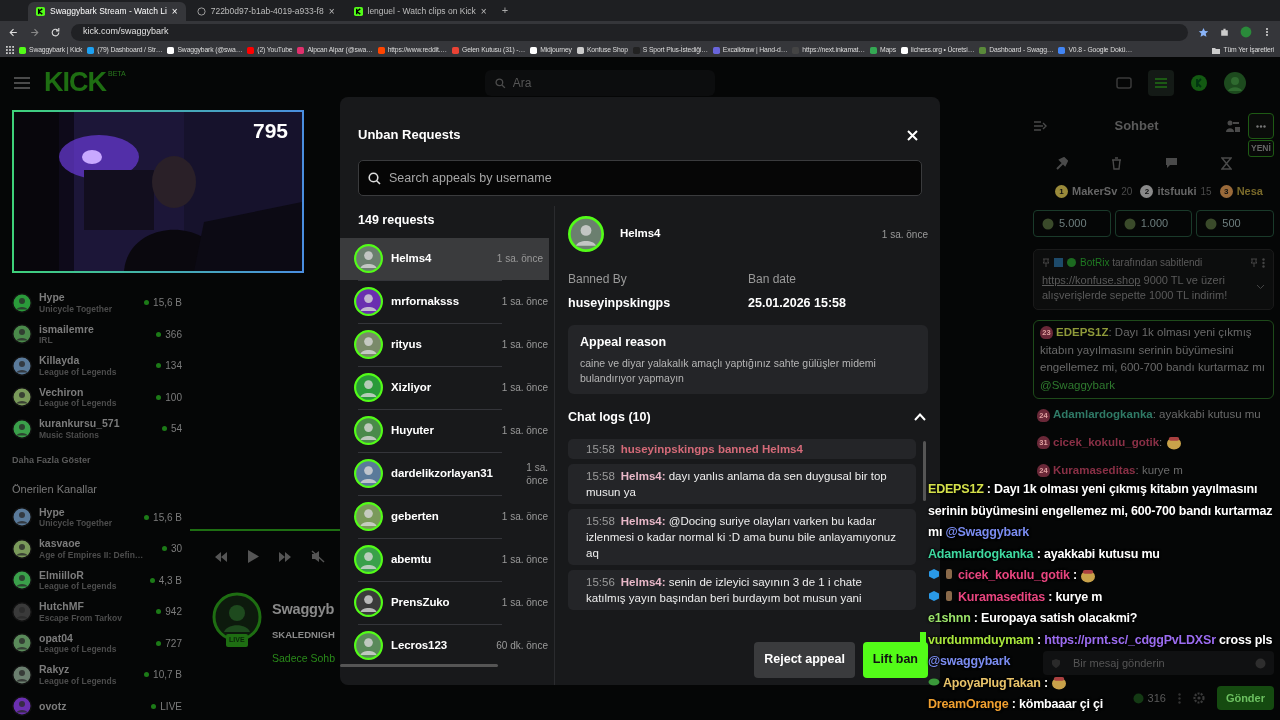 The width and height of the screenshot is (1280, 720). What do you see at coordinates (1203, 32) in the screenshot?
I see `star-icon` at bounding box center [1203, 32].